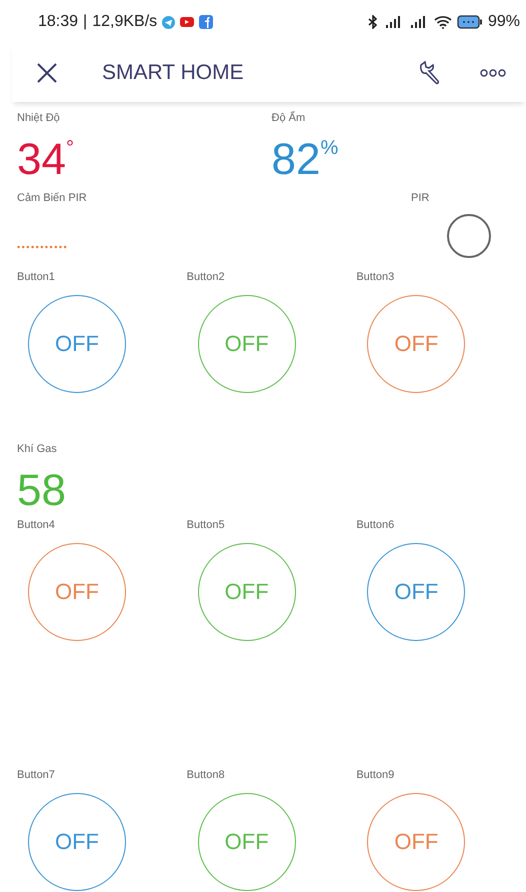  What do you see at coordinates (45, 160) in the screenshot?
I see `sensor-value: 34°` at bounding box center [45, 160].